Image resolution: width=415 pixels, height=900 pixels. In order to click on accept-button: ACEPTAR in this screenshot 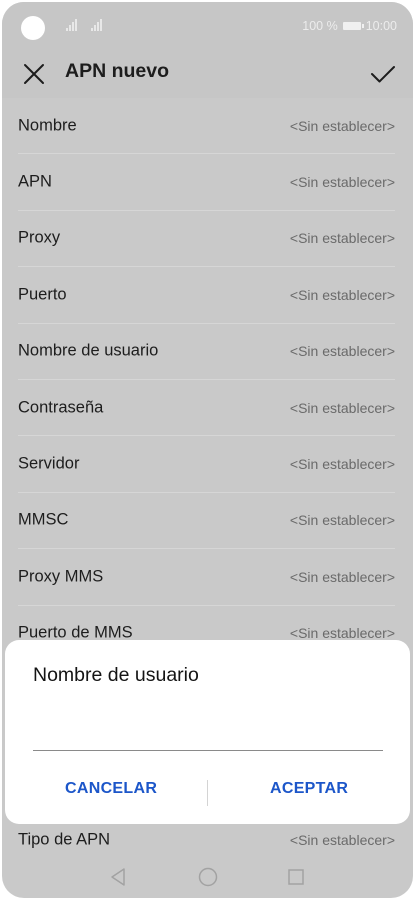, I will do `click(309, 789)`.